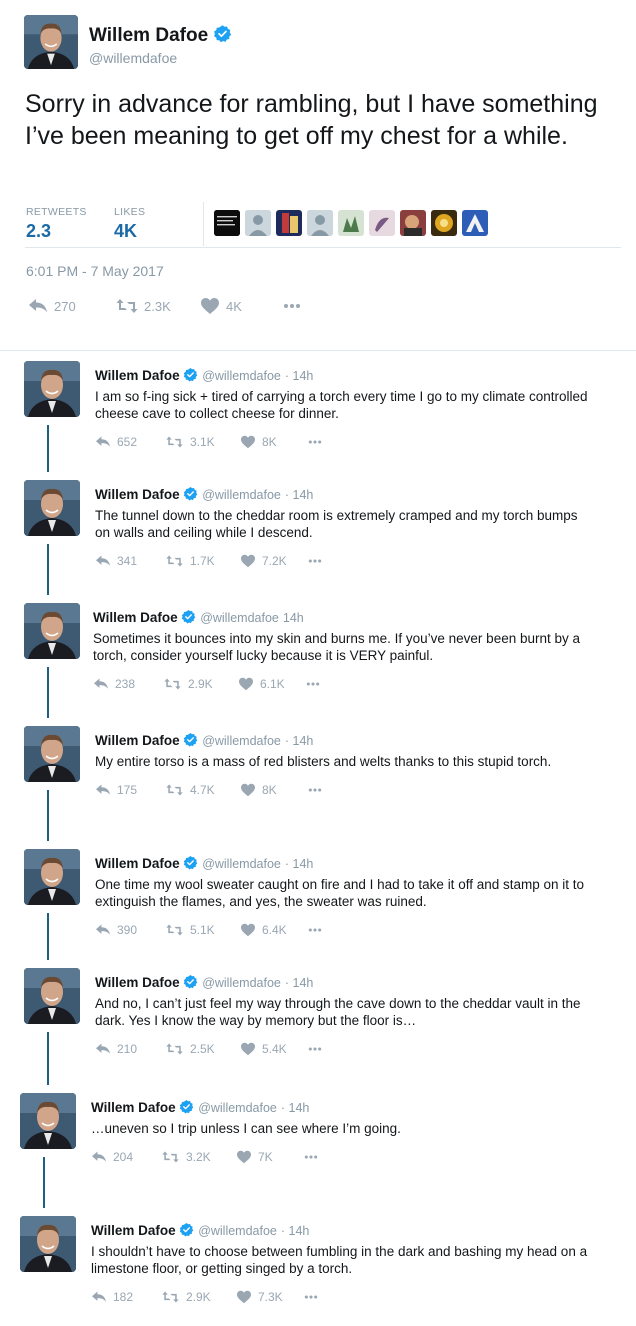 Image resolution: width=636 pixels, height=1326 pixels. What do you see at coordinates (318, 350) in the screenshot?
I see `section-divider` at bounding box center [318, 350].